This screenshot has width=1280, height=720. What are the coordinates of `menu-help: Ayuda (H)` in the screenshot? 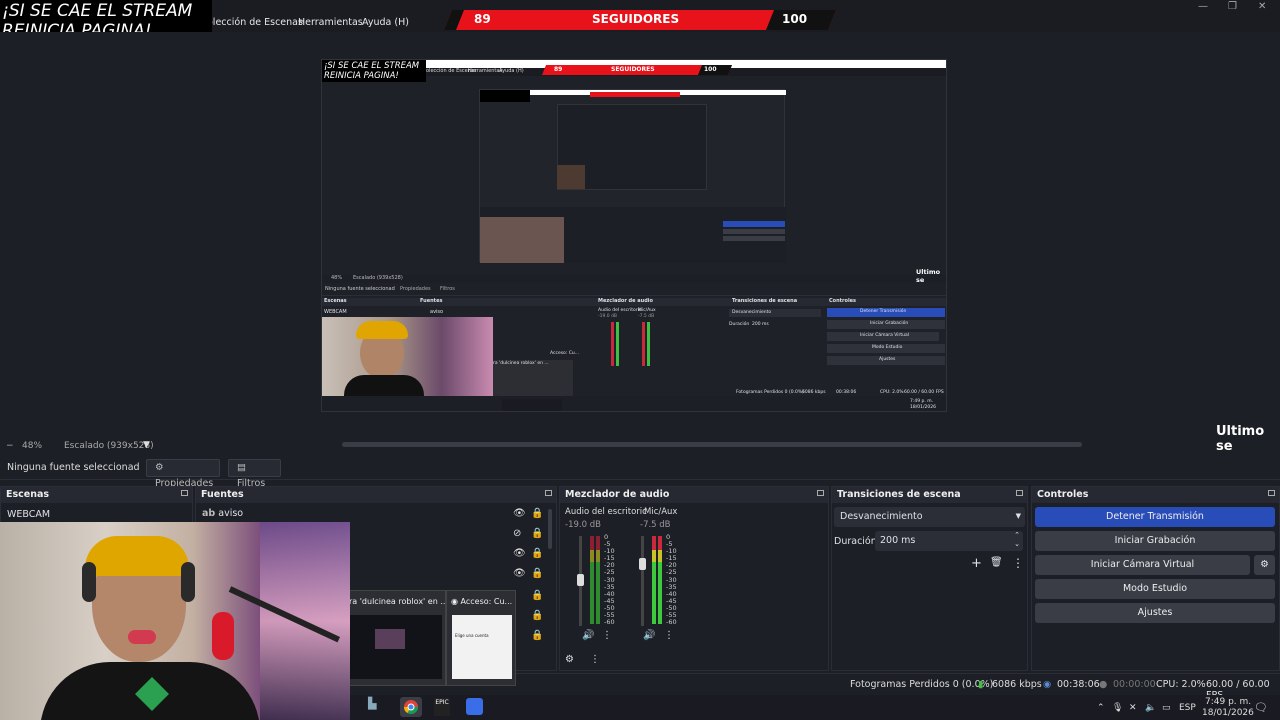 It's located at (385, 22).